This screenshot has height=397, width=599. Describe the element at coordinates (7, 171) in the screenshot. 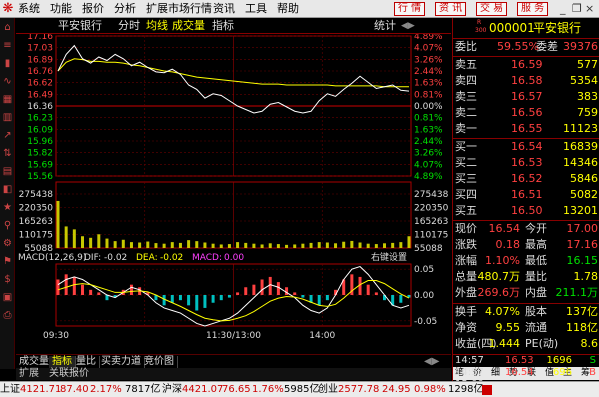

I see `news-icon: ▤` at that location.